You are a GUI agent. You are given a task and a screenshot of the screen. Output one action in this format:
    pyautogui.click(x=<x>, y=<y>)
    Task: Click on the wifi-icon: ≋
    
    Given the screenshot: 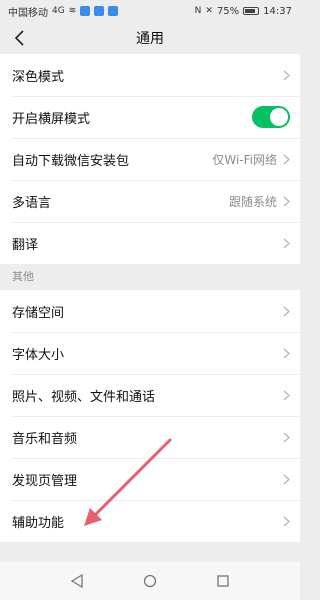 What is the action you would take?
    pyautogui.click(x=72, y=11)
    